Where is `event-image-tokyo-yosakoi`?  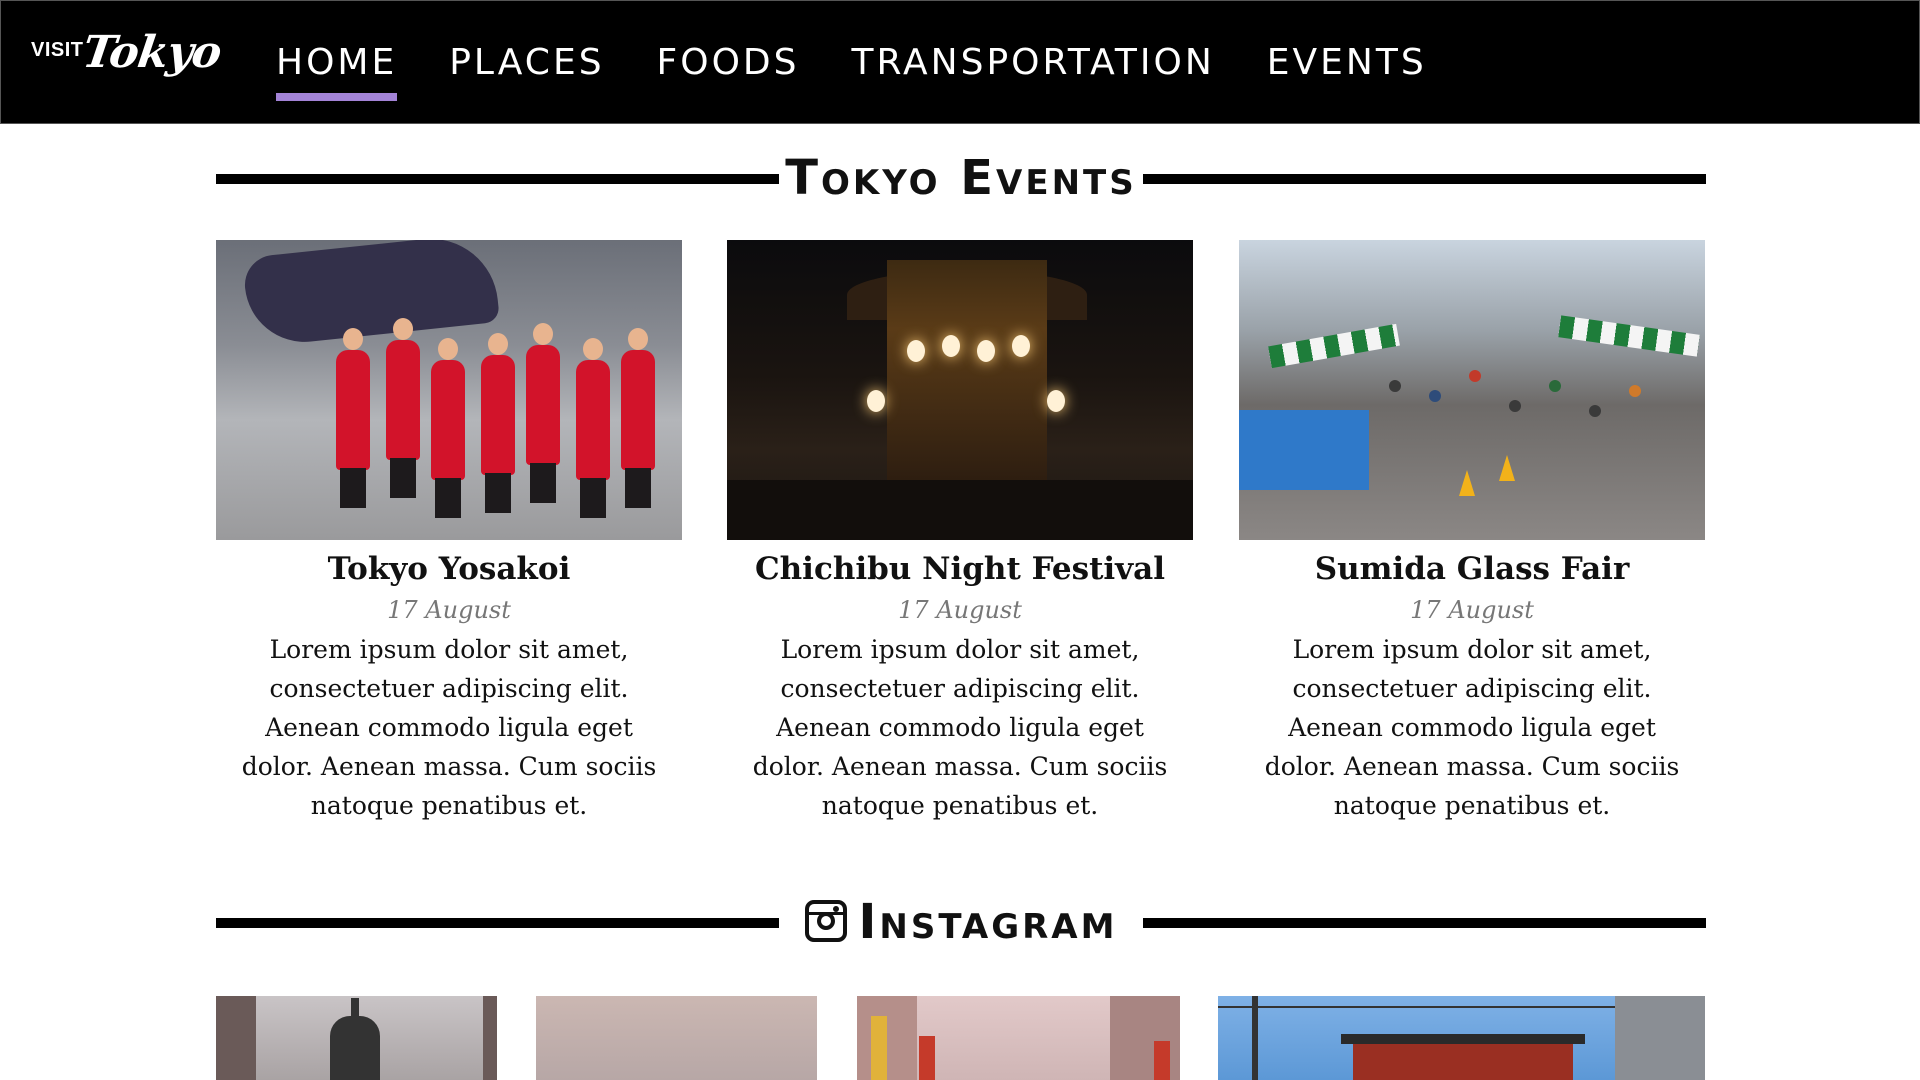
event-image-tokyo-yosakoi is located at coordinates (449, 390).